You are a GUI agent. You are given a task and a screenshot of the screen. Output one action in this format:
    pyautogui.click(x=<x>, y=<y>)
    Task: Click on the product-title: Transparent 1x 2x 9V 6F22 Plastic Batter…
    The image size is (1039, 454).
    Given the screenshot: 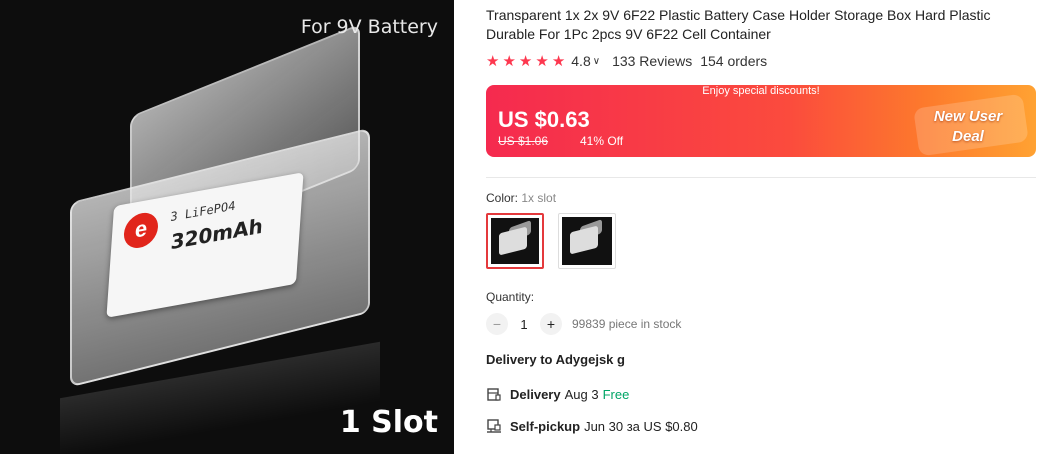 What is the action you would take?
    pyautogui.click(x=738, y=24)
    